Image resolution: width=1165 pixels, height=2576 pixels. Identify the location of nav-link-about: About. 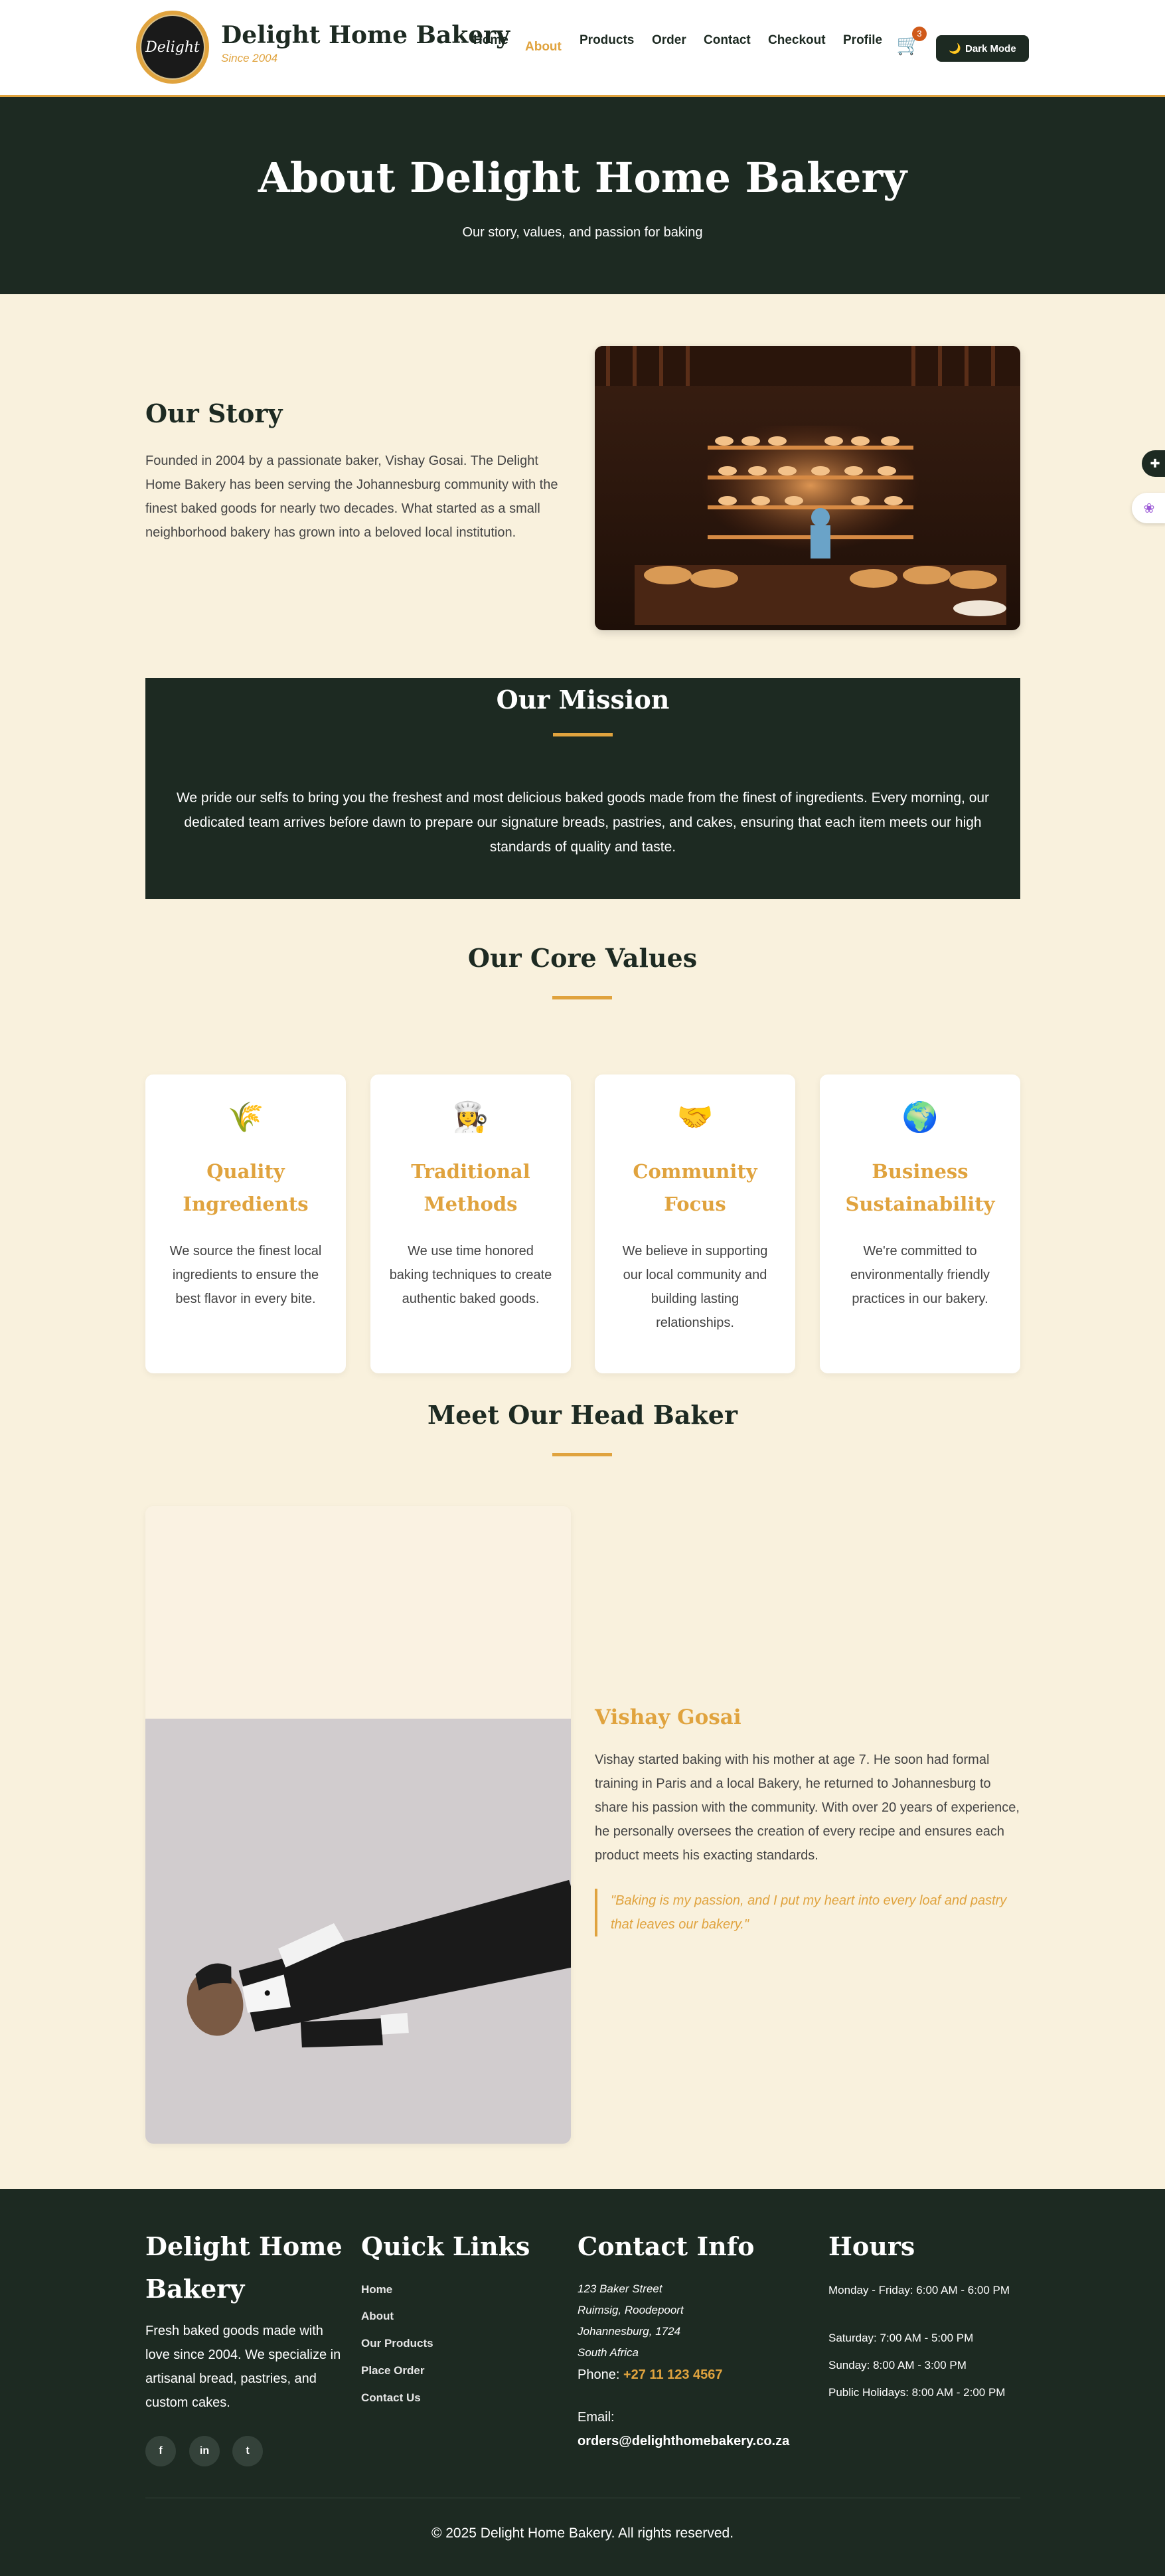
(543, 47).